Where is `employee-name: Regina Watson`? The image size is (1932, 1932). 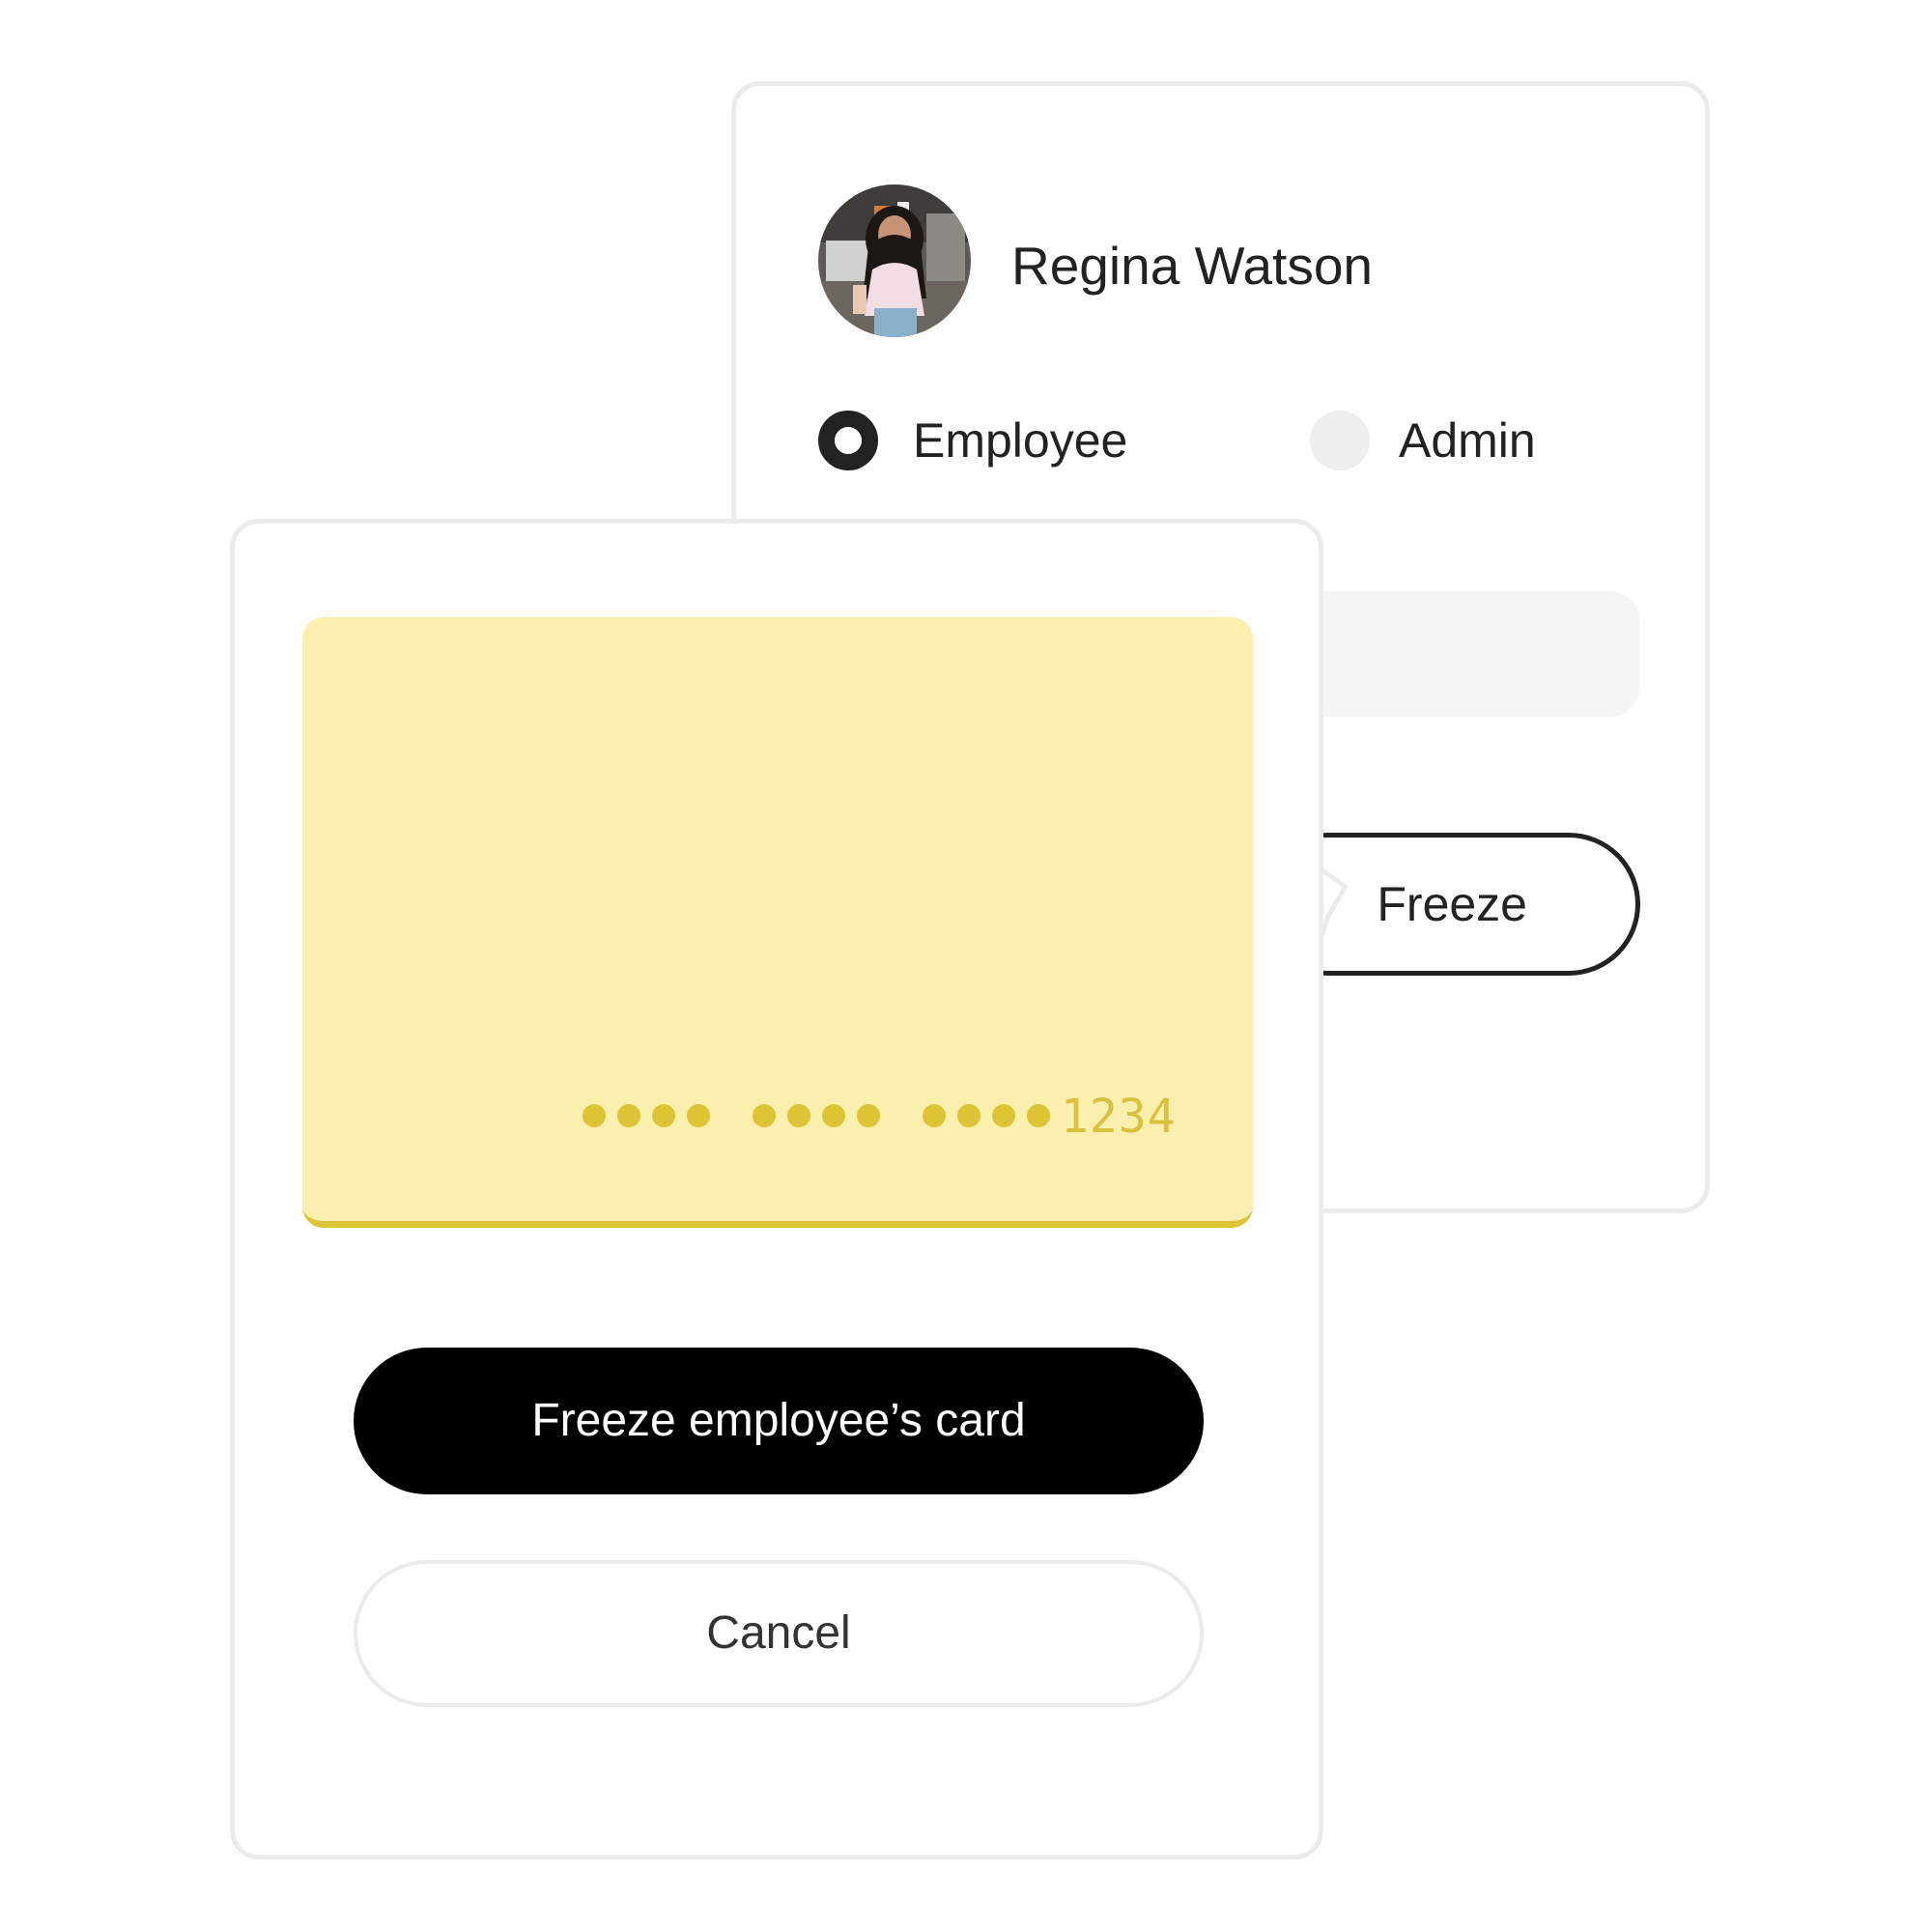 employee-name: Regina Watson is located at coordinates (1192, 266).